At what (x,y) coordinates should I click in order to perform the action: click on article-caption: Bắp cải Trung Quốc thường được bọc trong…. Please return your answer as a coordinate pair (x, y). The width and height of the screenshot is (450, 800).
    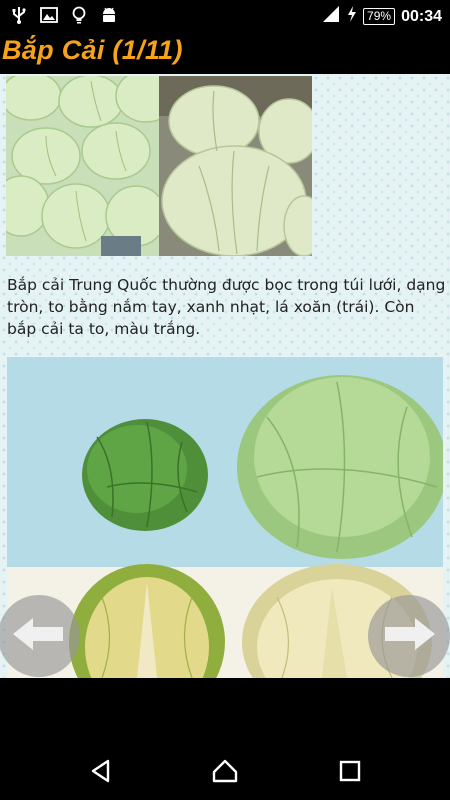
    Looking at the image, I should click on (226, 307).